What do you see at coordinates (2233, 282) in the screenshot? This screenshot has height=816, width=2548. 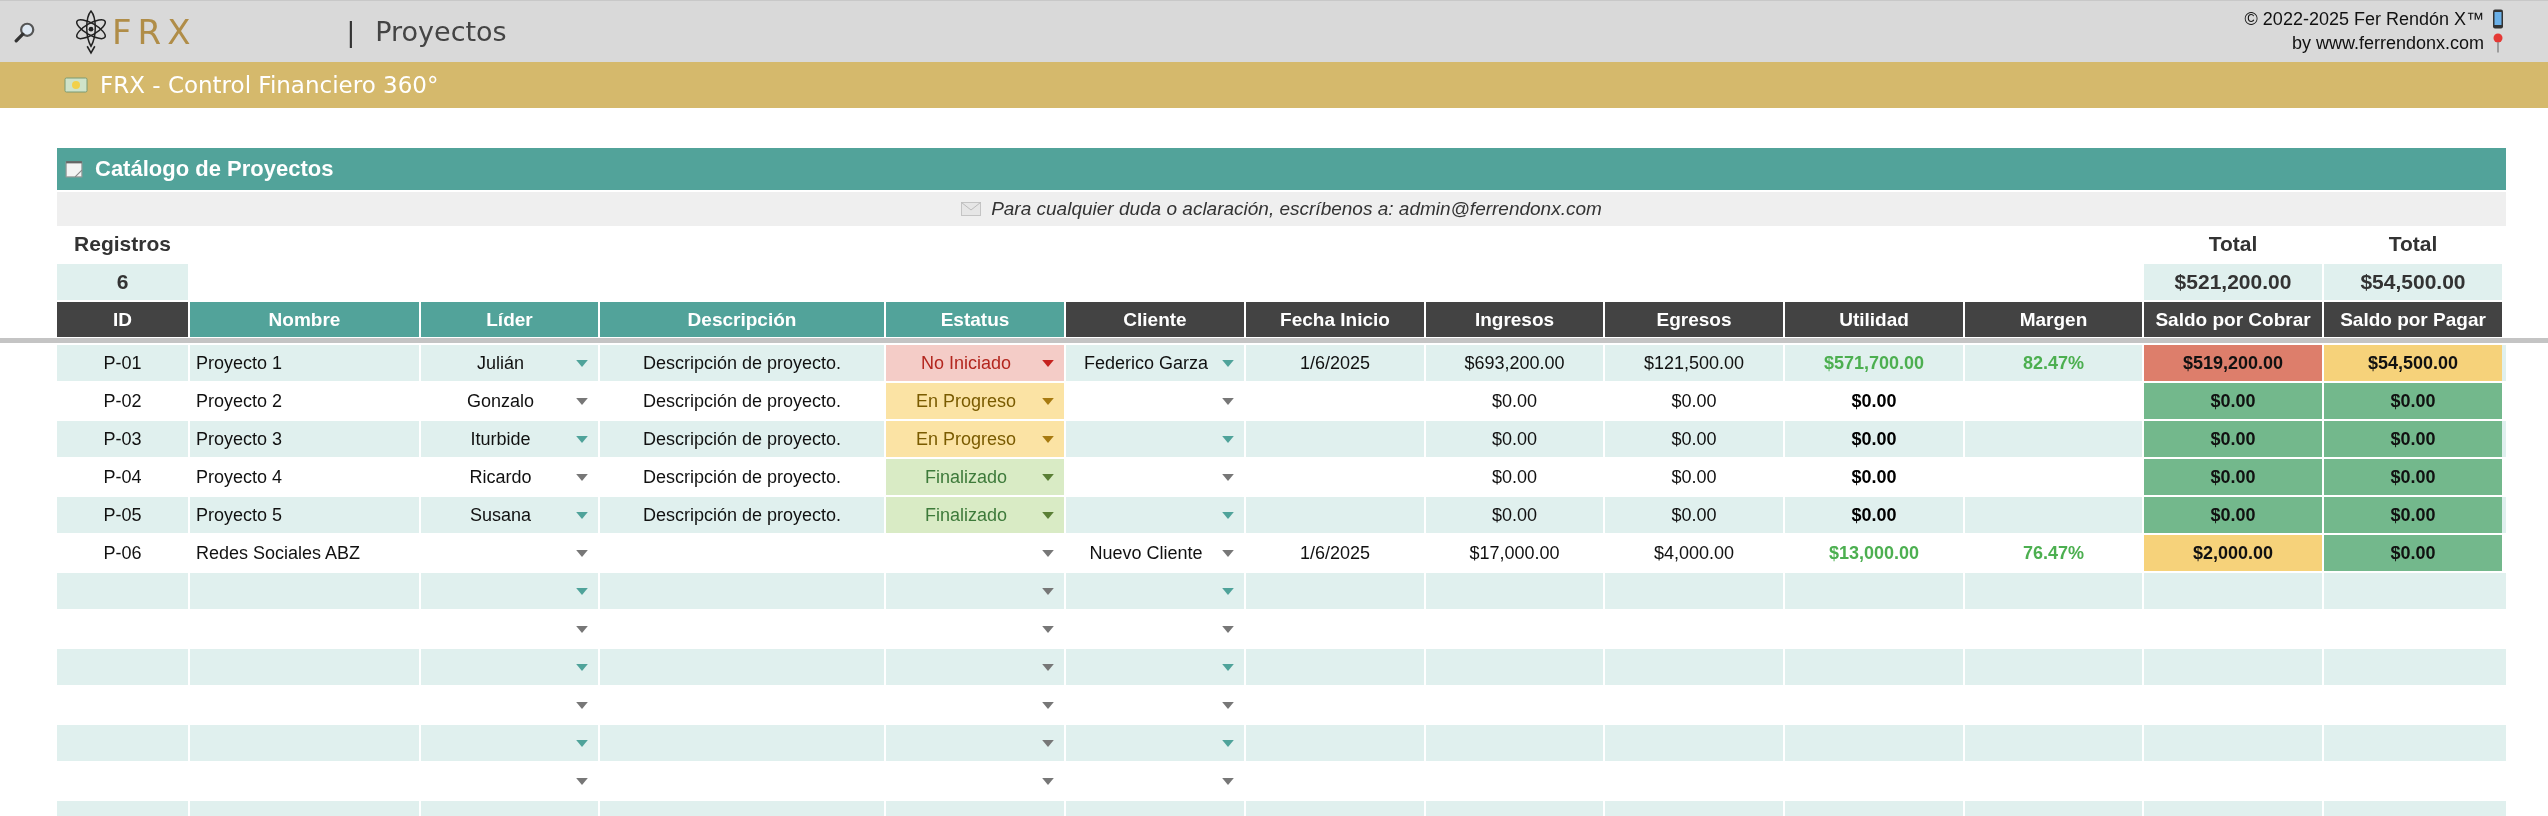 I see `total-value: $521,200.00` at bounding box center [2233, 282].